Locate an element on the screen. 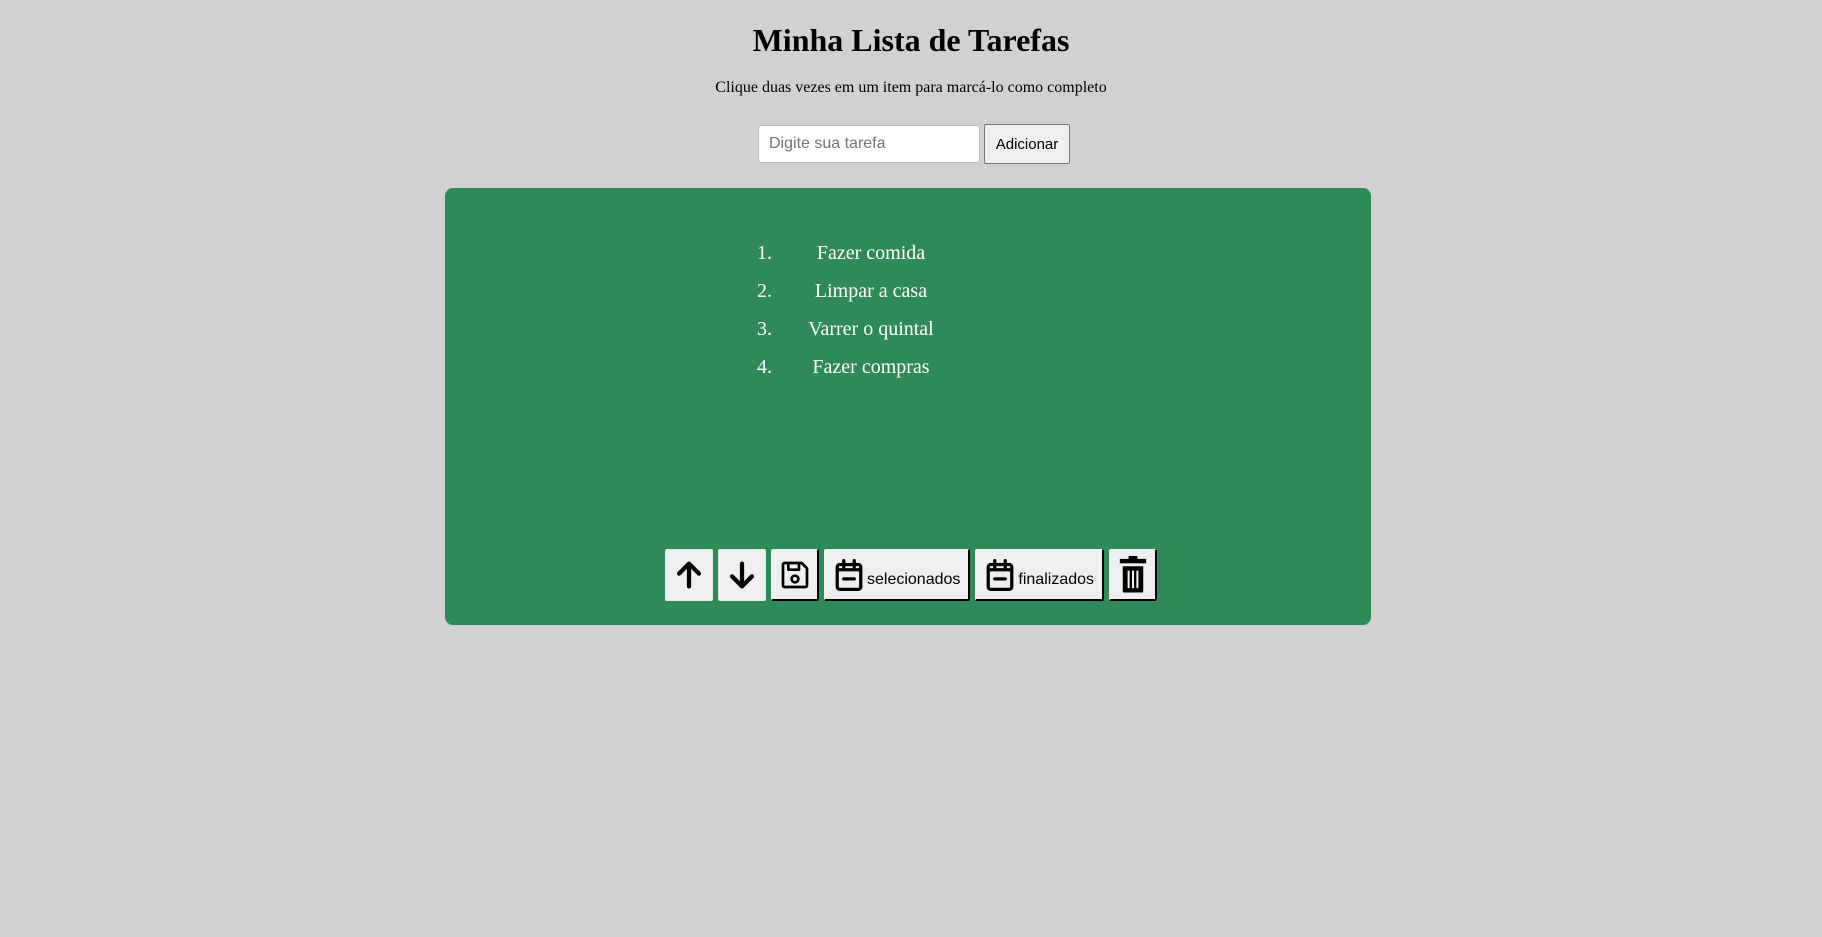 Image resolution: width=1822 pixels, height=937 pixels. move-down-button is located at coordinates (742, 575).